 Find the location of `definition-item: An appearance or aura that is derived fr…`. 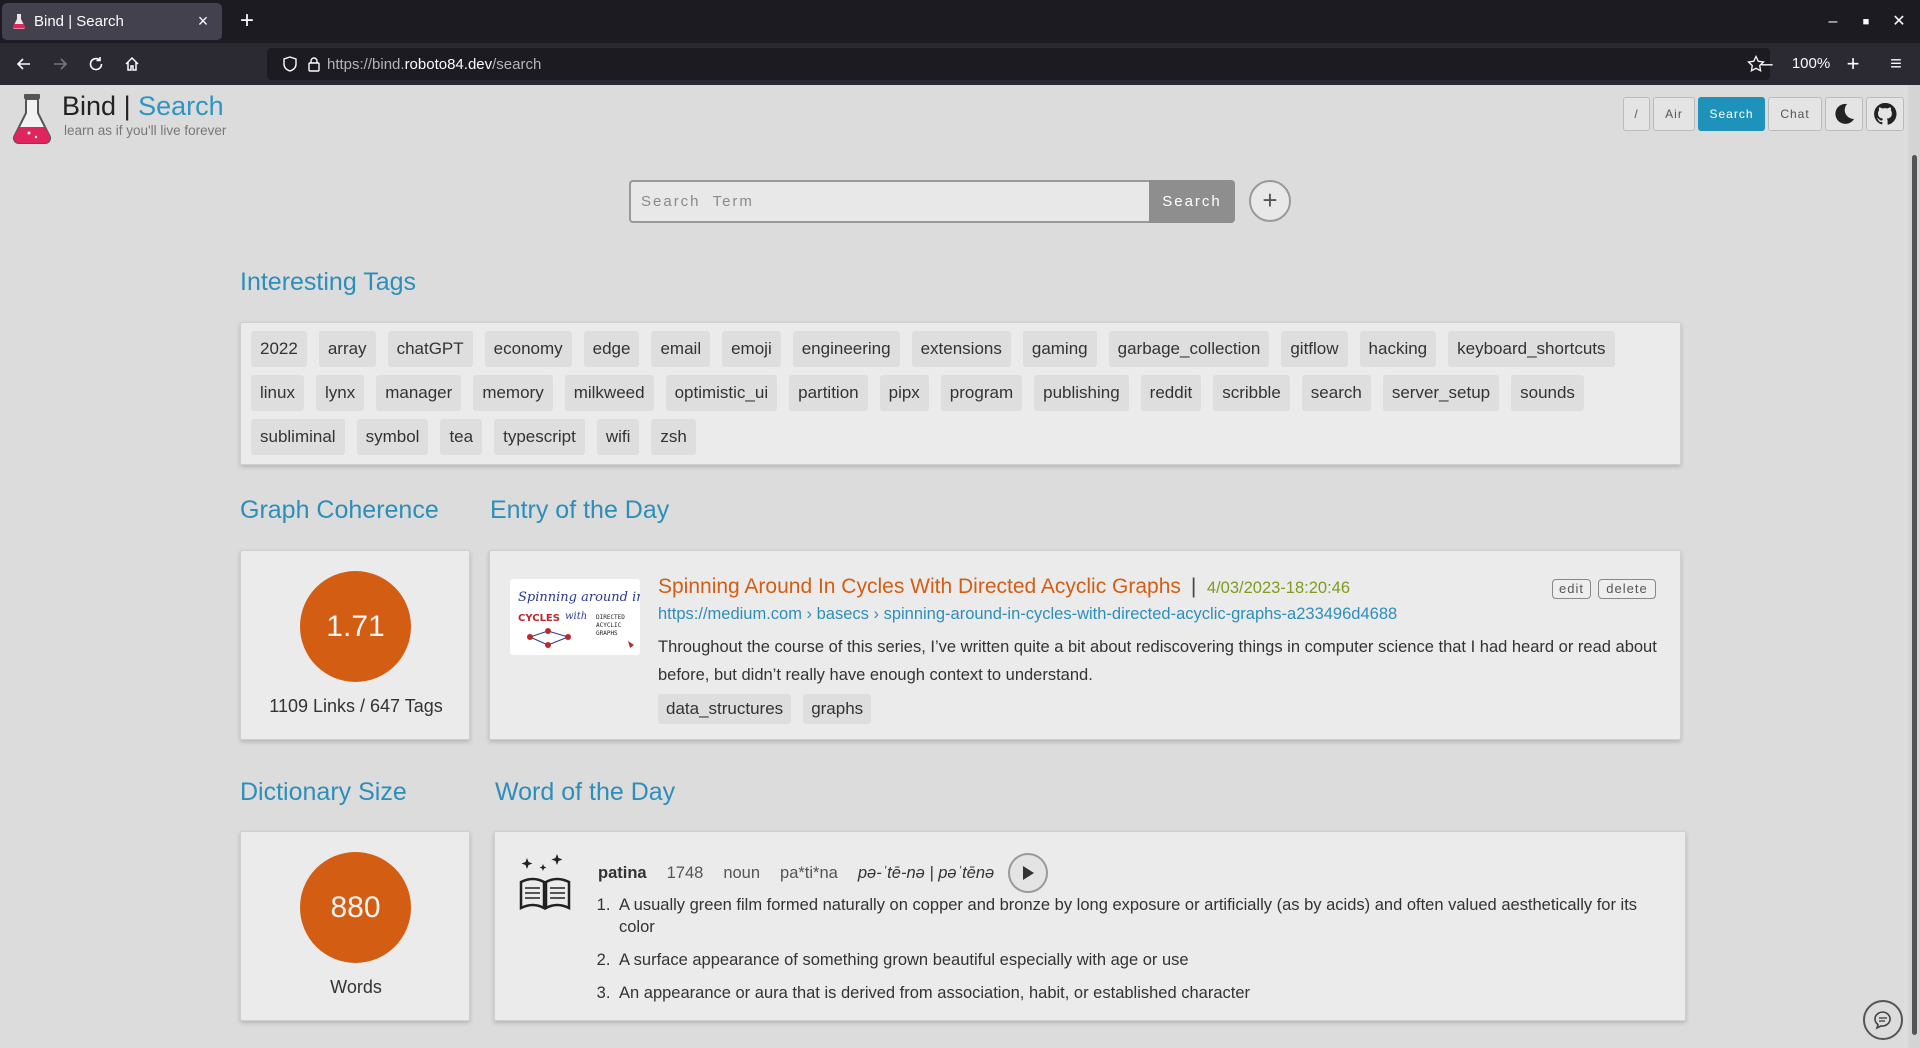

definition-item: An appearance or aura that is derived fr… is located at coordinates (1135, 993).